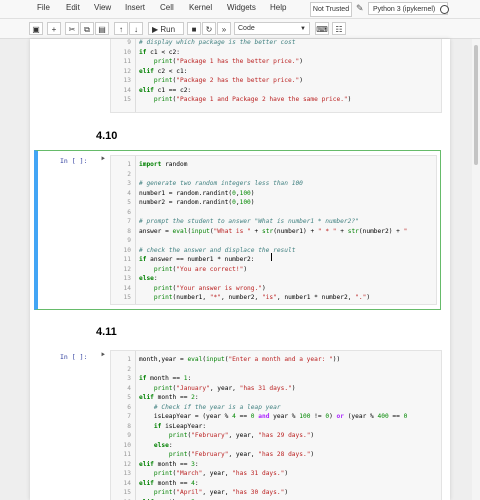  Describe the element at coordinates (203, 389) in the screenshot. I see `code-line: 4 print("January", year, "has 31 days.")` at that location.